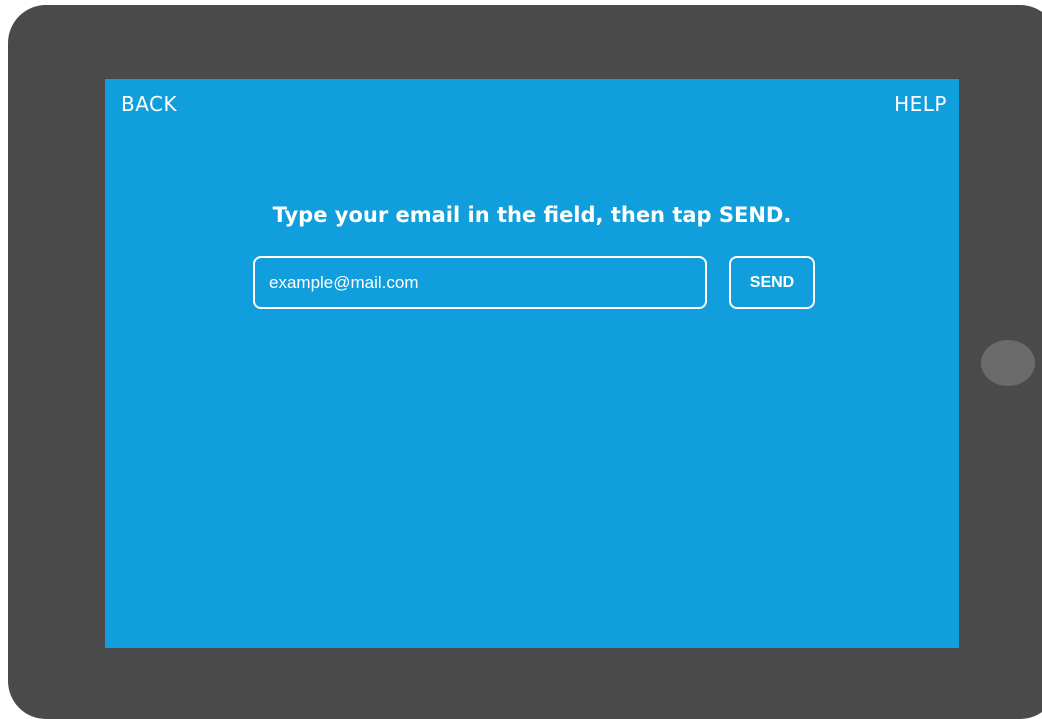 The image size is (1042, 719). I want to click on help-button: HELP, so click(920, 104).